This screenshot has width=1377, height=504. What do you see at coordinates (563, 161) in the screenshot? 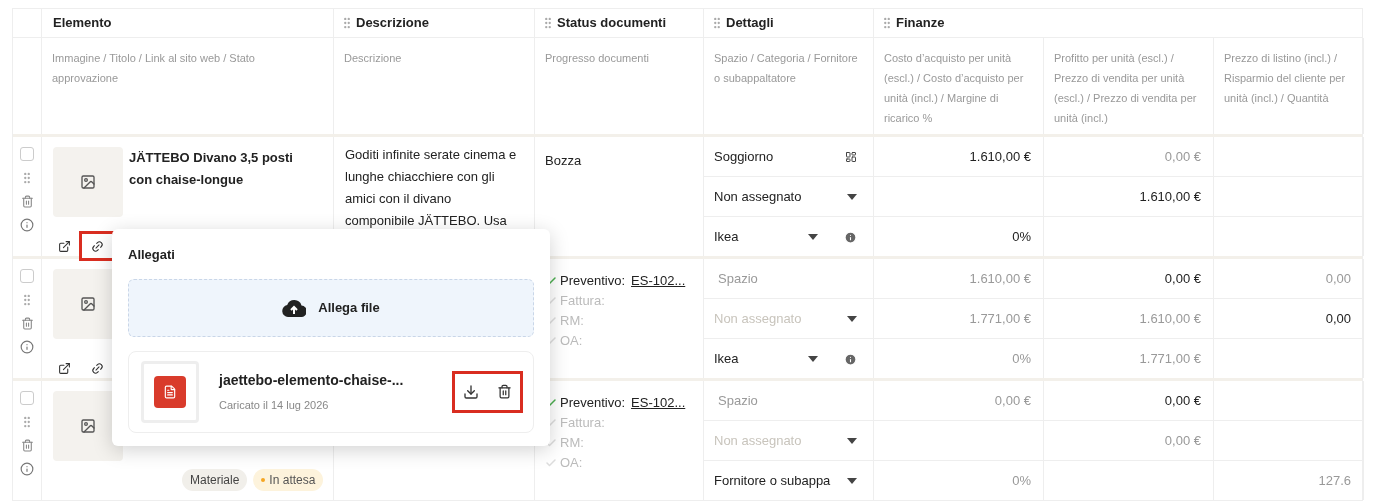
I see `status-text: Bozza` at bounding box center [563, 161].